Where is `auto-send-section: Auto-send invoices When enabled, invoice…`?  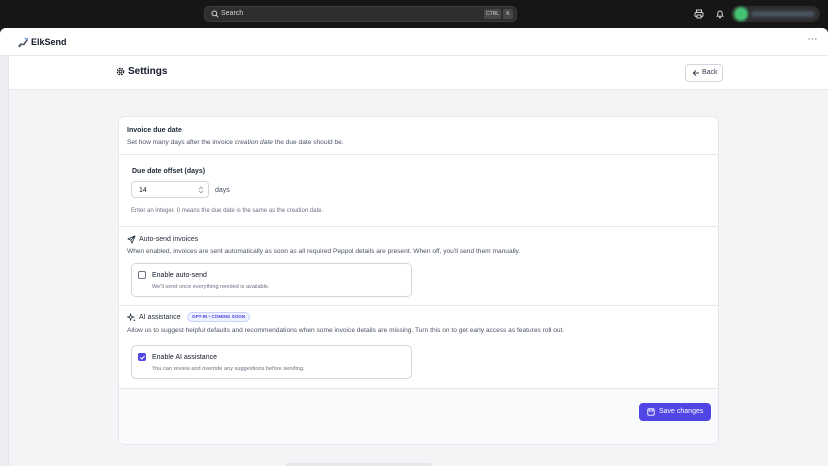 auto-send-section: Auto-send invoices When enabled, invoice… is located at coordinates (418, 266).